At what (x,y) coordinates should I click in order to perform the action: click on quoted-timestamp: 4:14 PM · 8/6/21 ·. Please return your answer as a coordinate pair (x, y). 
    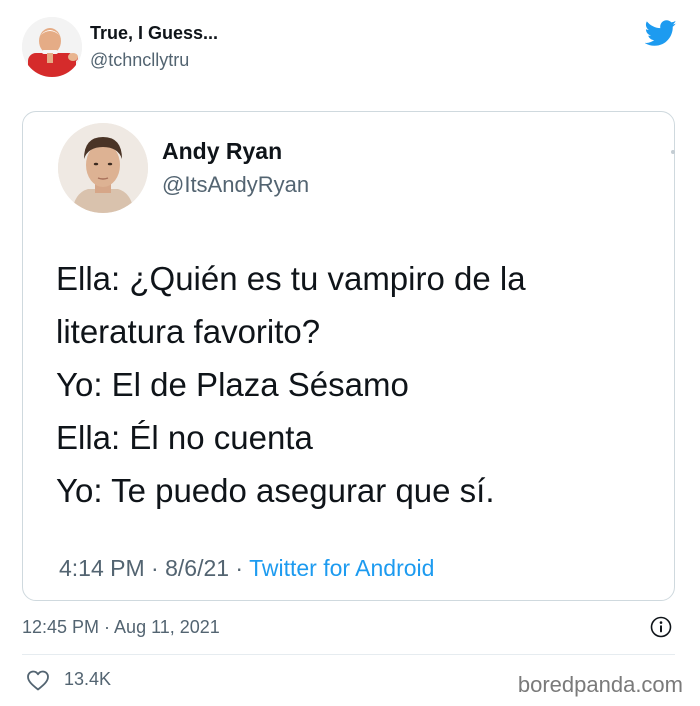
    Looking at the image, I should click on (154, 568).